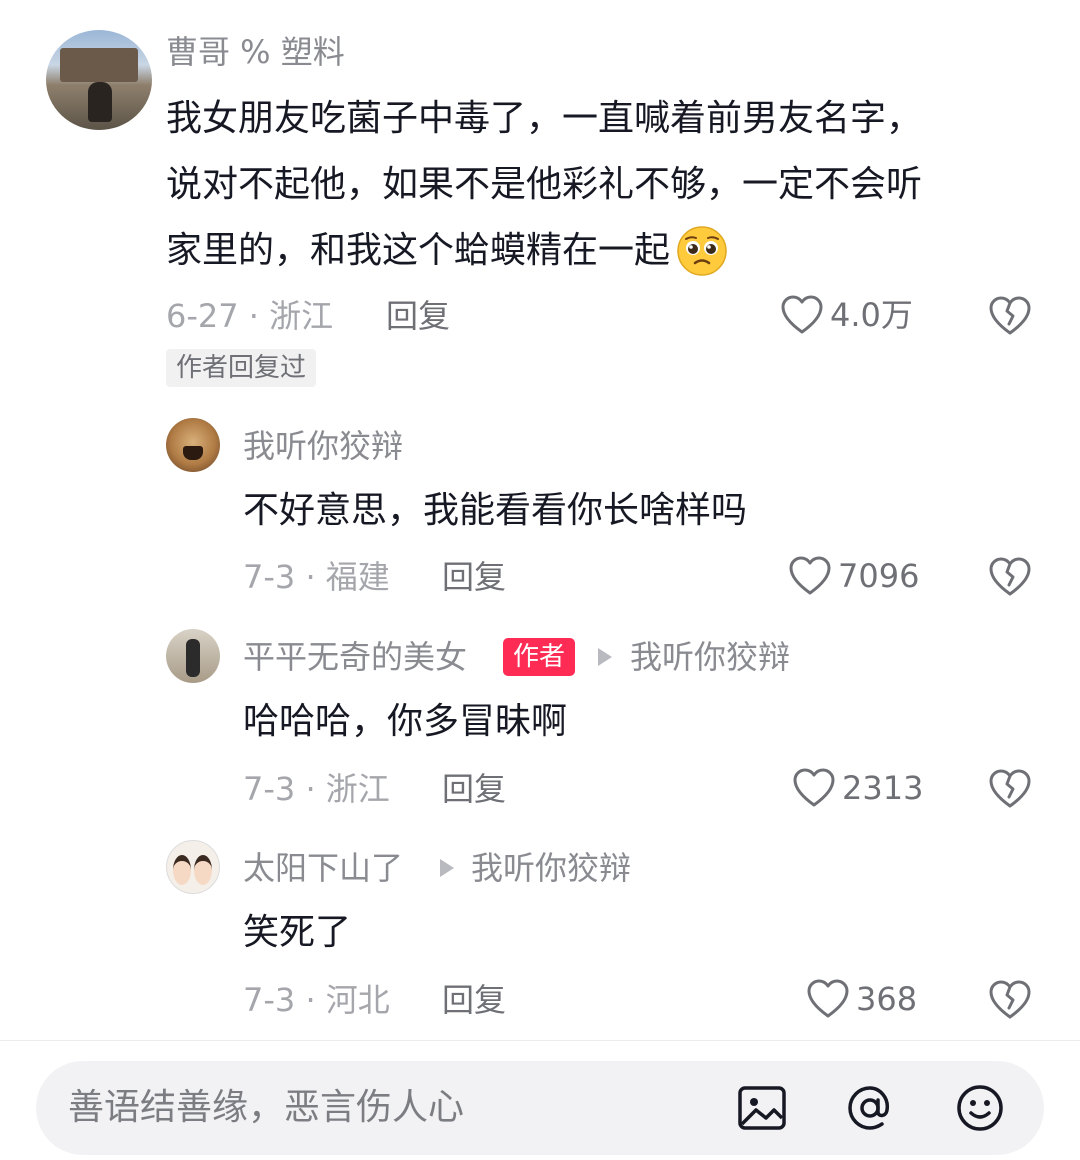 The height and width of the screenshot is (1160, 1080). I want to click on at-icon, so click(870, 1108).